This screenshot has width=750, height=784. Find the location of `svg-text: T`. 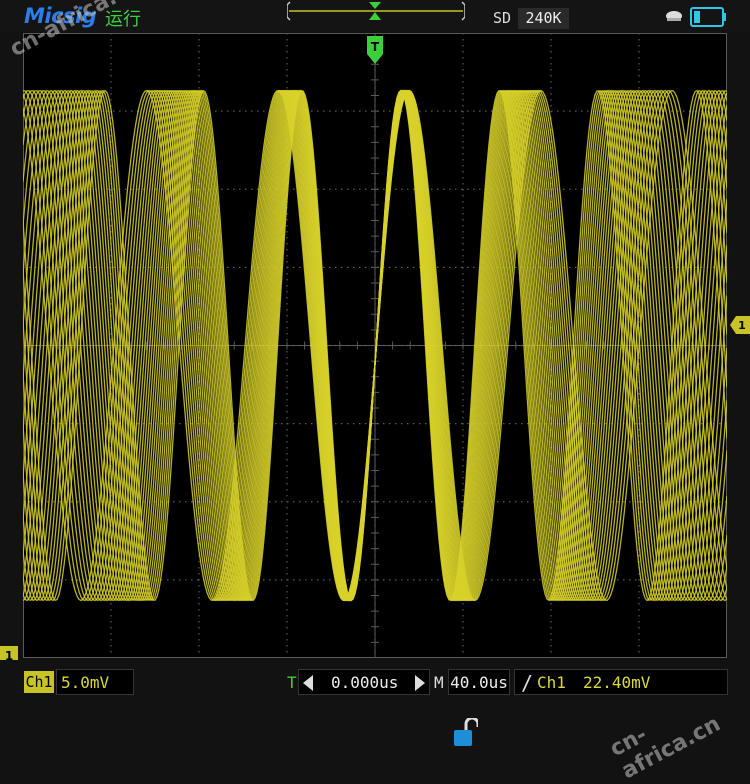

svg-text: T is located at coordinates (375, 47).